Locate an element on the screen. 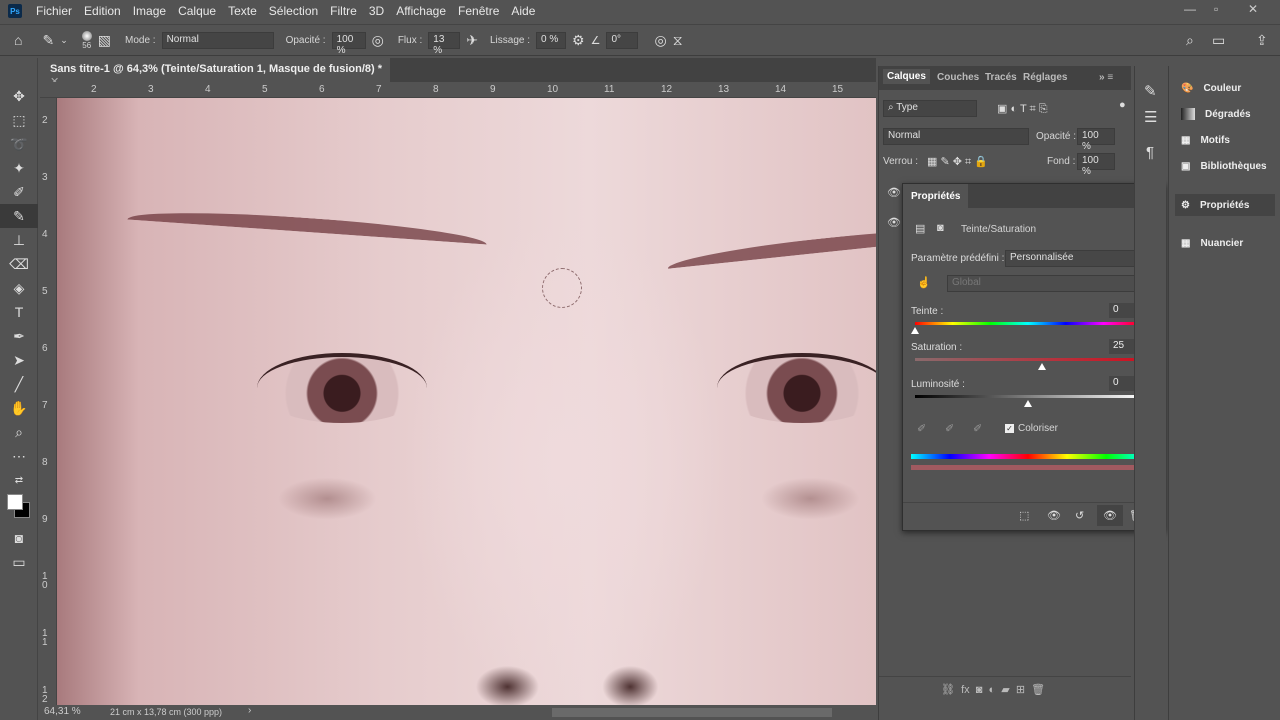 This screenshot has height=720, width=1280. layer-opacity-input: 100 % is located at coordinates (1096, 140).